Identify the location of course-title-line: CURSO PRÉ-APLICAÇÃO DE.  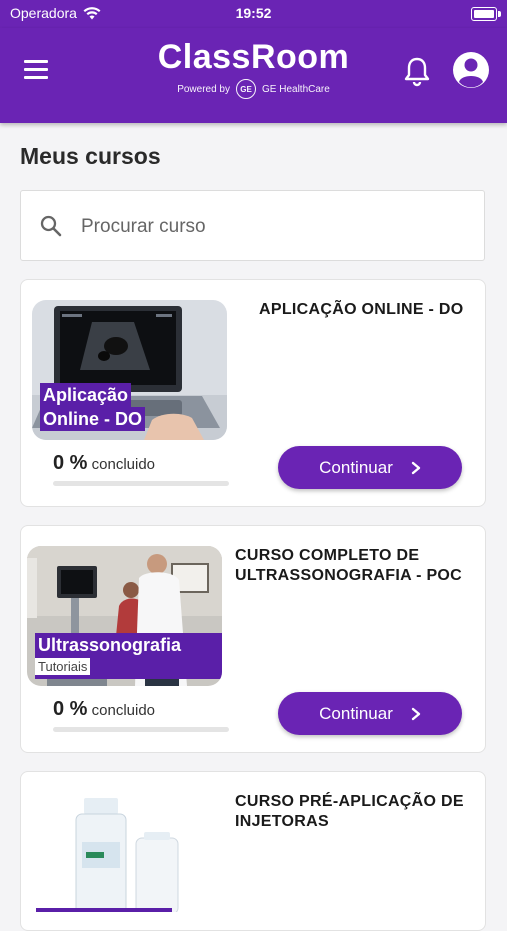
(349, 801).